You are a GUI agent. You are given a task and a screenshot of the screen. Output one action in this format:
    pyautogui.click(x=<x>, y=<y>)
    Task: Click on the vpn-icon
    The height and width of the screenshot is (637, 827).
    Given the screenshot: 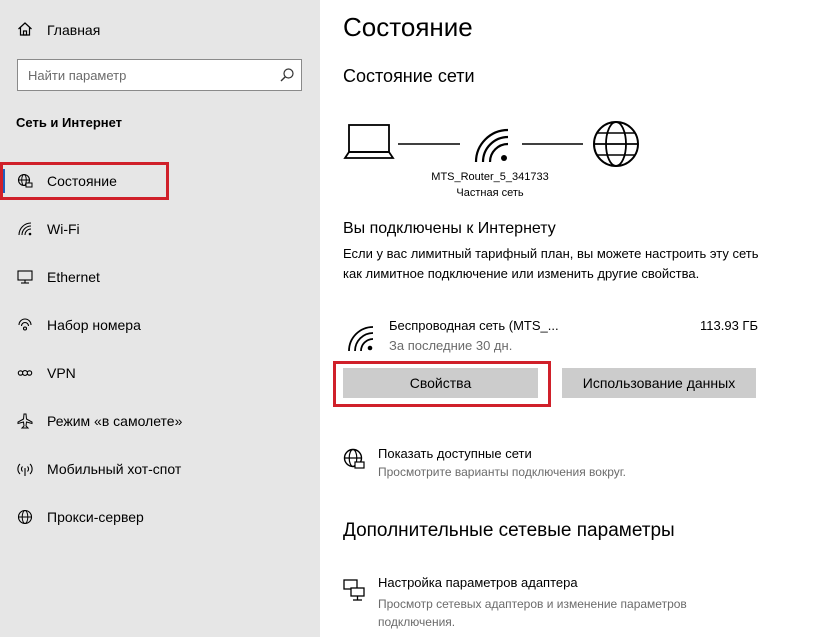 What is the action you would take?
    pyautogui.click(x=25, y=373)
    